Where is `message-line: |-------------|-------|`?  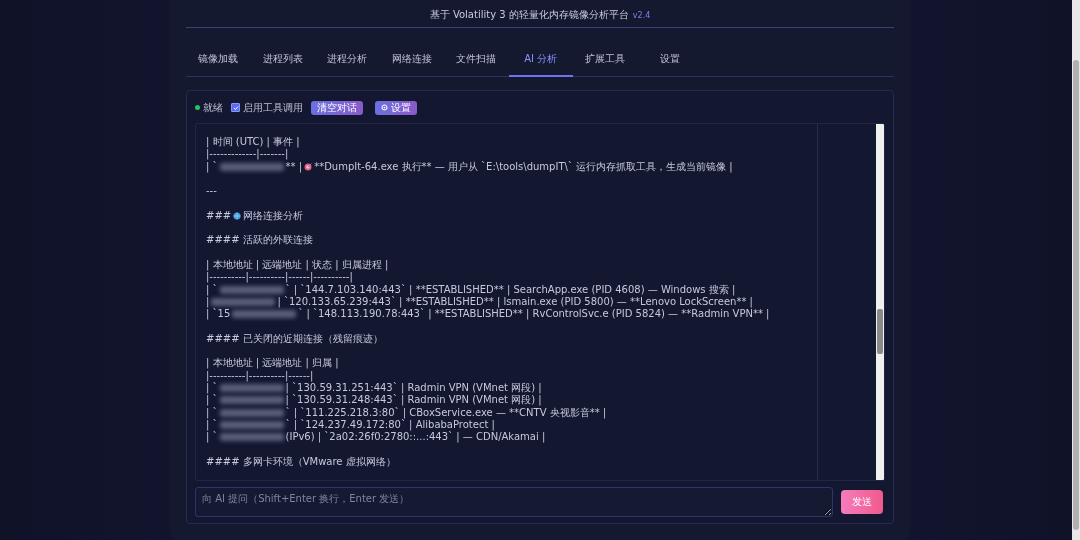
message-line: |-------------|-------| is located at coordinates (248, 154).